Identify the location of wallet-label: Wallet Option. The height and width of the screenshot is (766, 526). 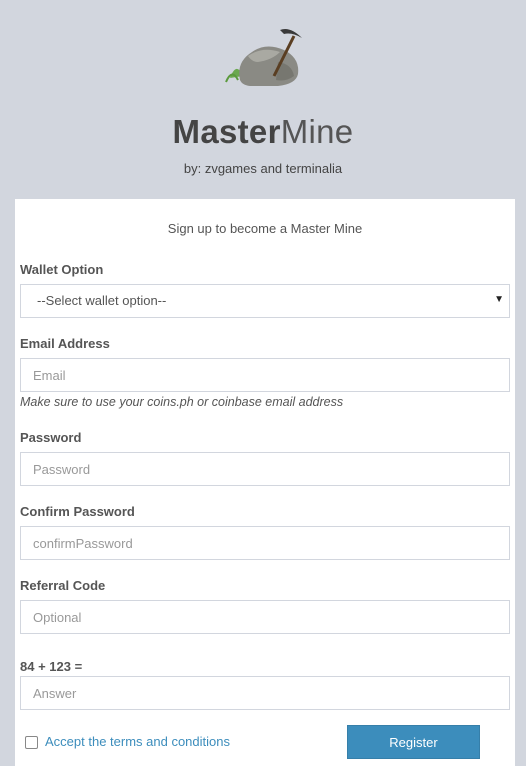
(62, 269).